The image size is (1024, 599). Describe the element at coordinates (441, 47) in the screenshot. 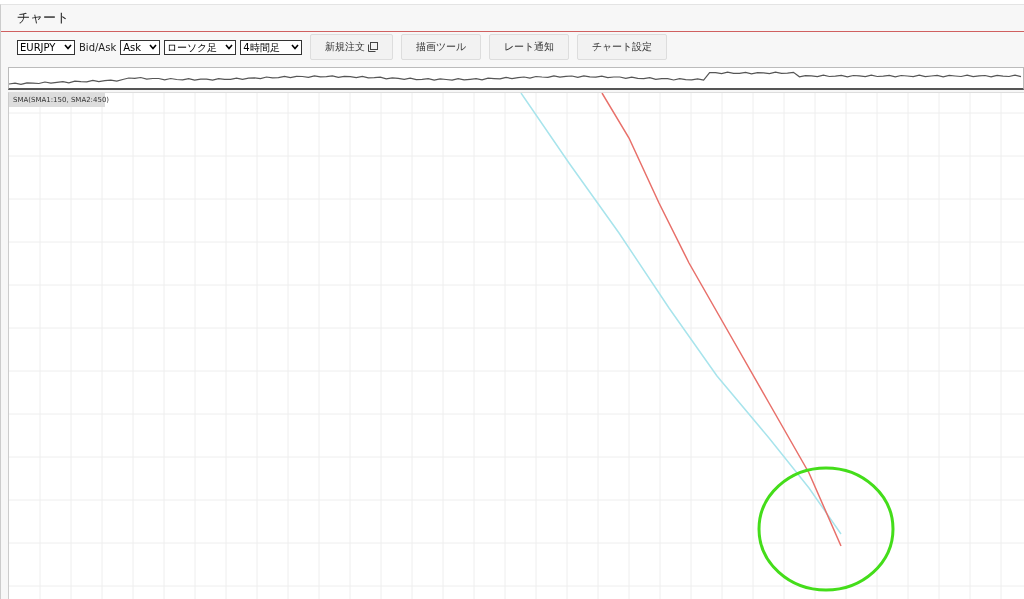

I see `toolbar-button: 描画ツール` at that location.